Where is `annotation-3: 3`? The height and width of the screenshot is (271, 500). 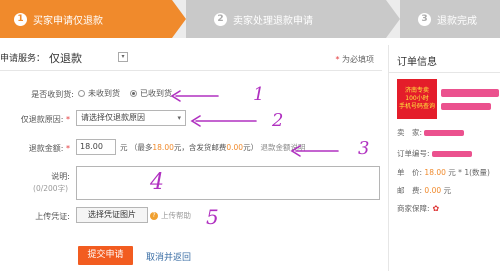 annotation-3: 3 is located at coordinates (364, 148).